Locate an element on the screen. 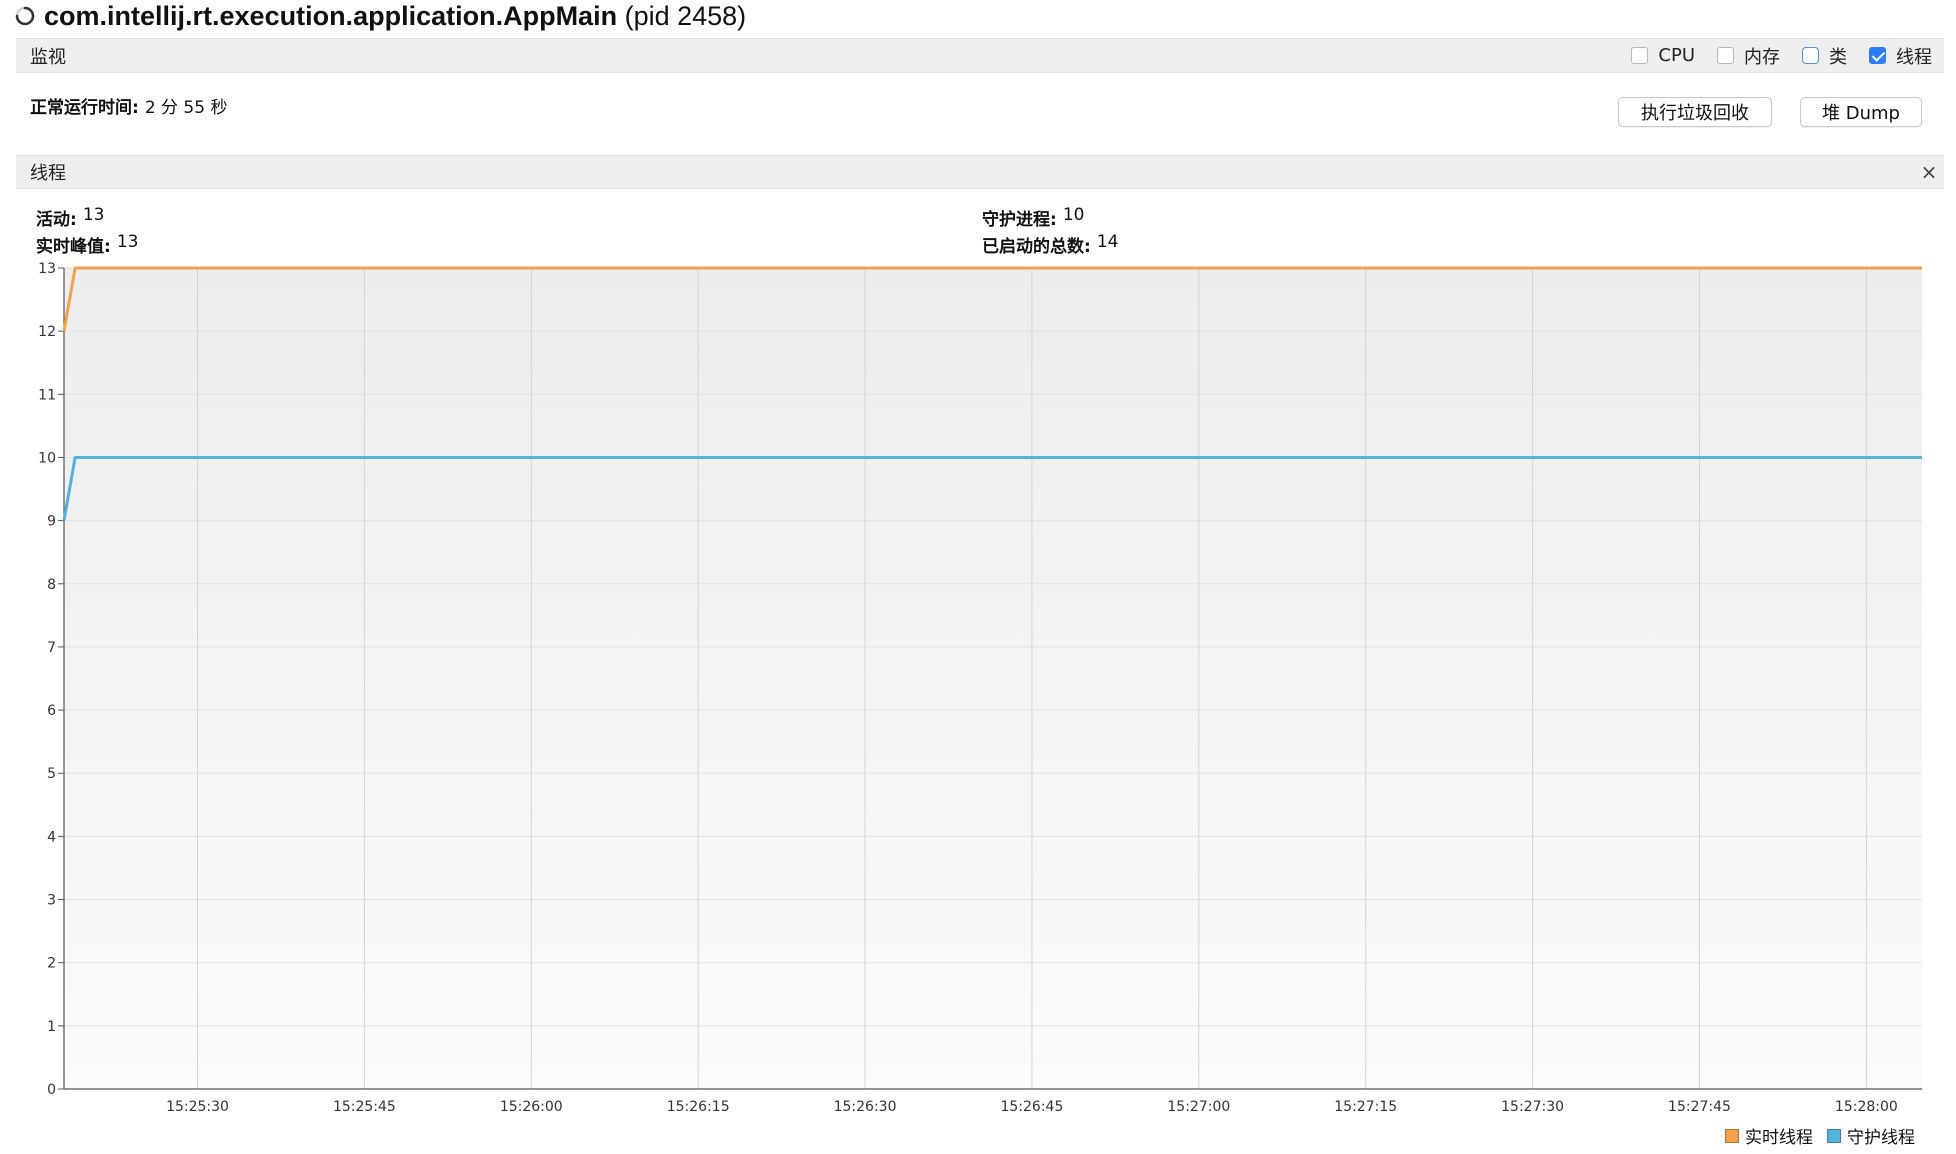 Image resolution: width=1956 pixels, height=1154 pixels. y-tick-label: 12 is located at coordinates (47, 332).